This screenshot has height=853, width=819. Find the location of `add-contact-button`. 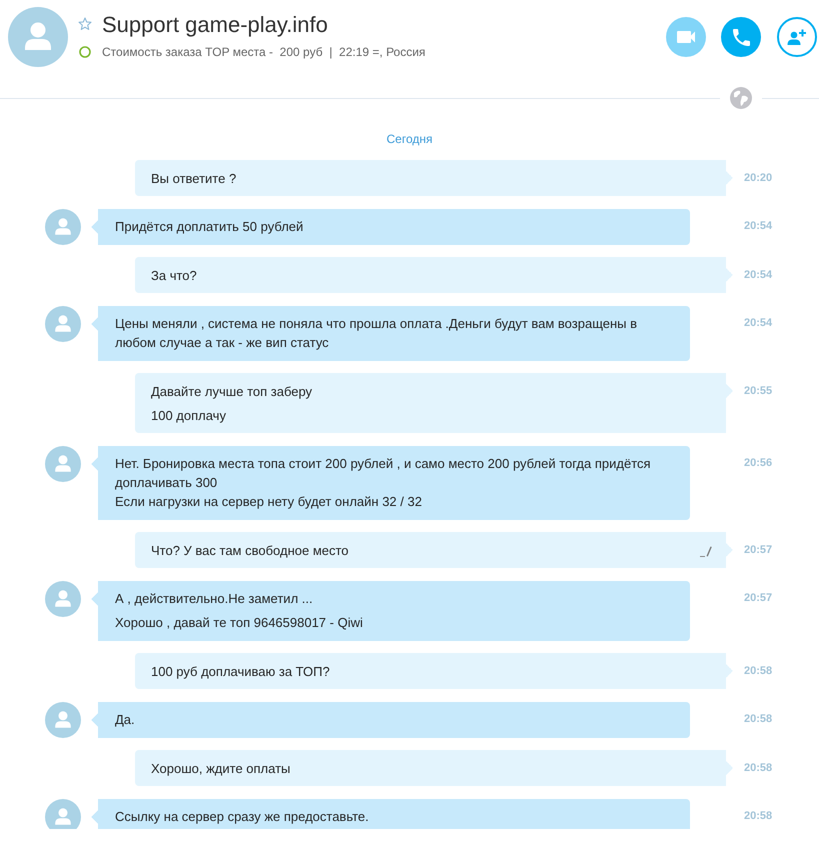

add-contact-button is located at coordinates (797, 37).